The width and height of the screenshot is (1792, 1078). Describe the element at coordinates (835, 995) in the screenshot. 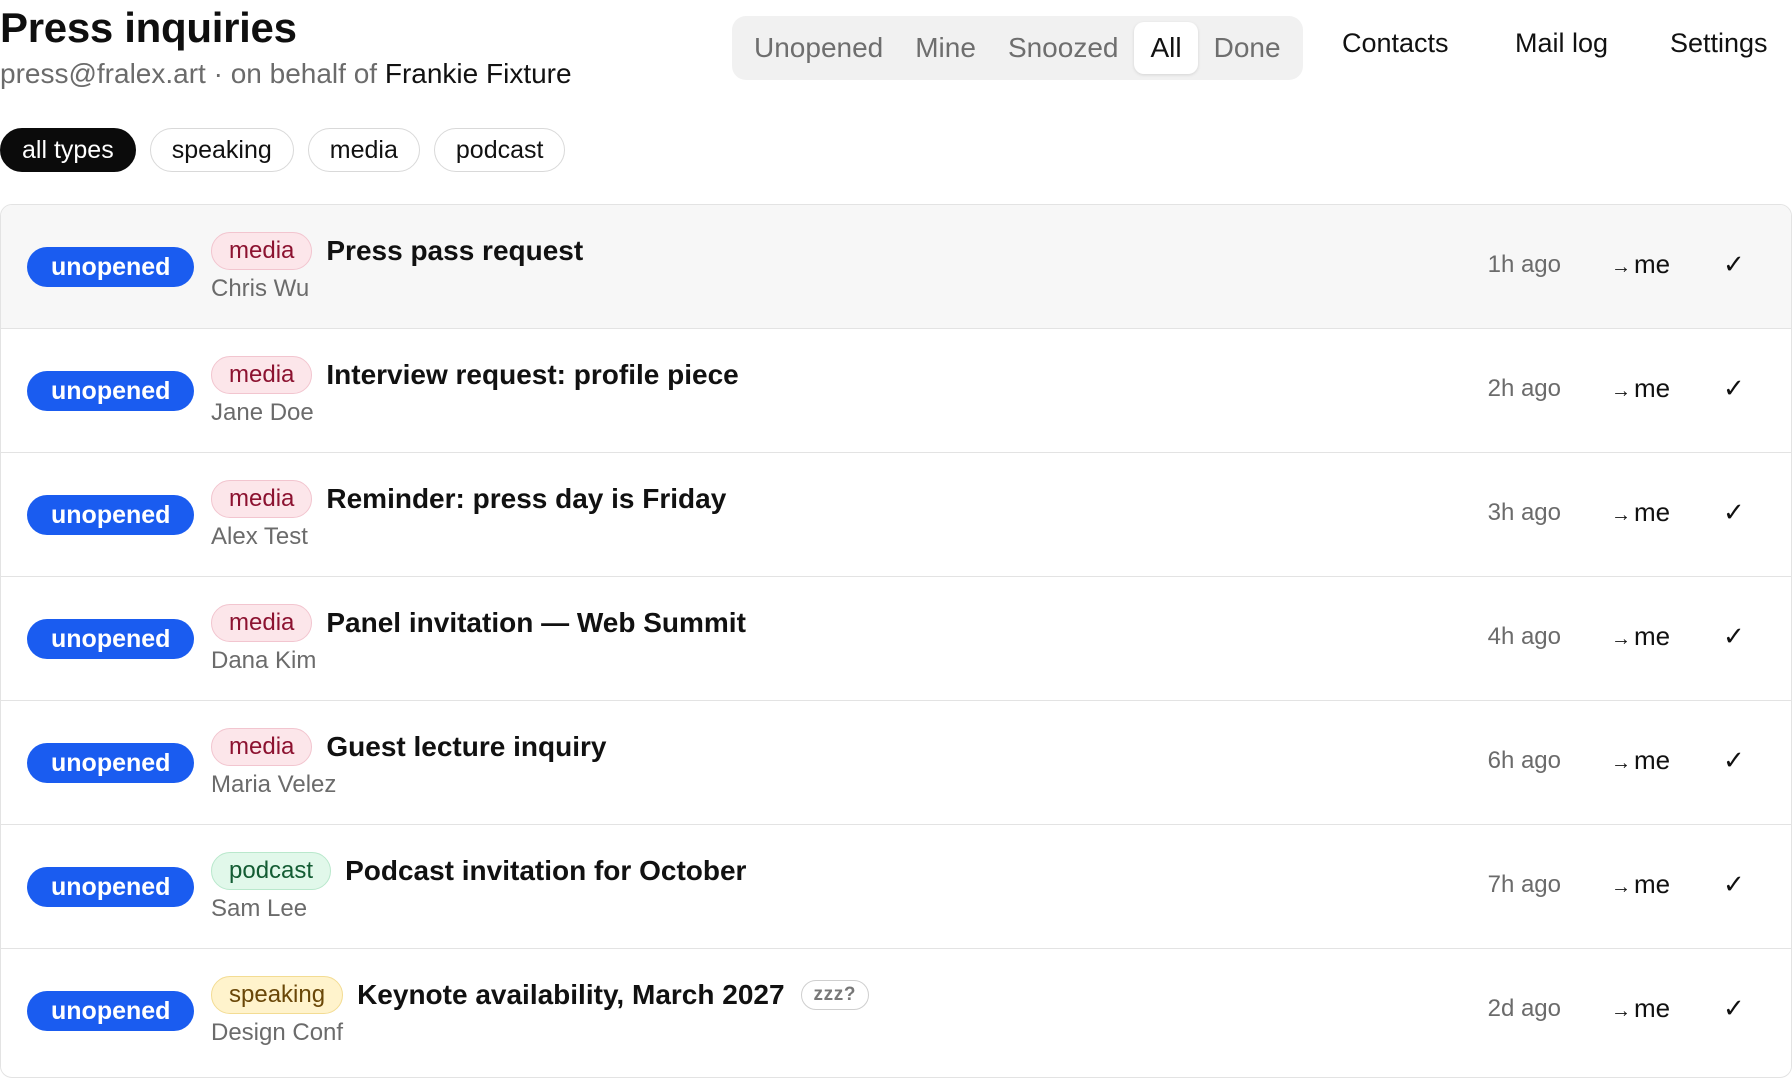

I see `snooze-suggestion-badge: zzz?` at that location.